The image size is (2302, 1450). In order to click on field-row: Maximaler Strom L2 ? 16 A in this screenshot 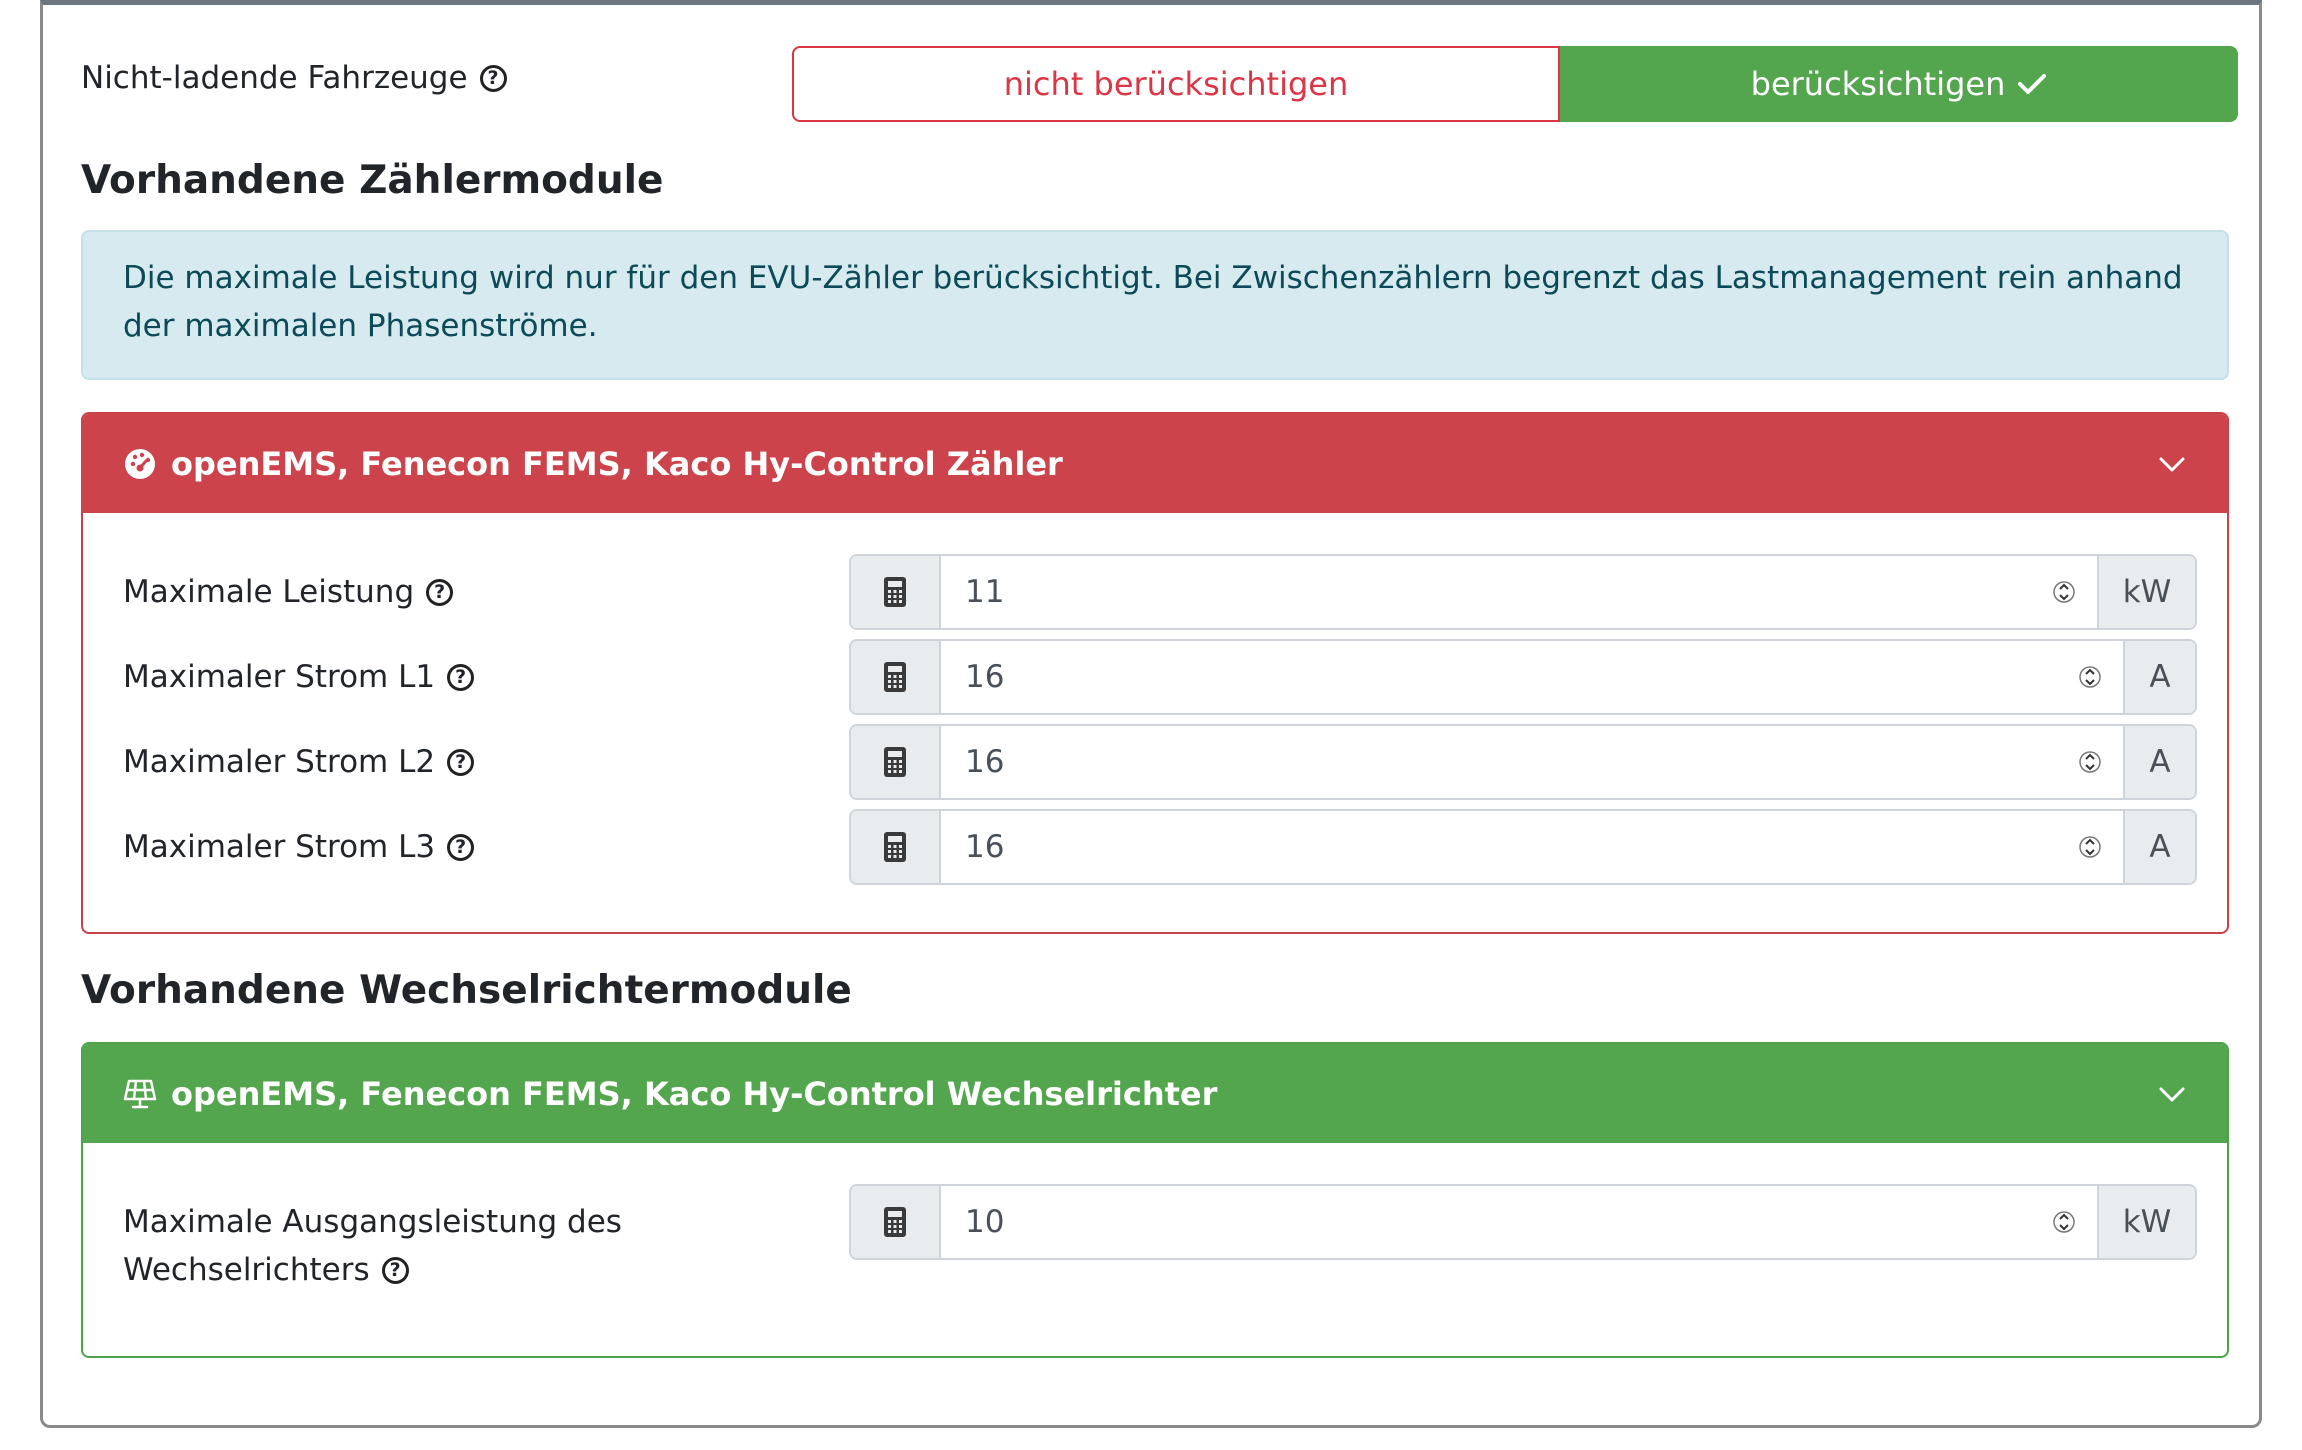, I will do `click(1160, 762)`.